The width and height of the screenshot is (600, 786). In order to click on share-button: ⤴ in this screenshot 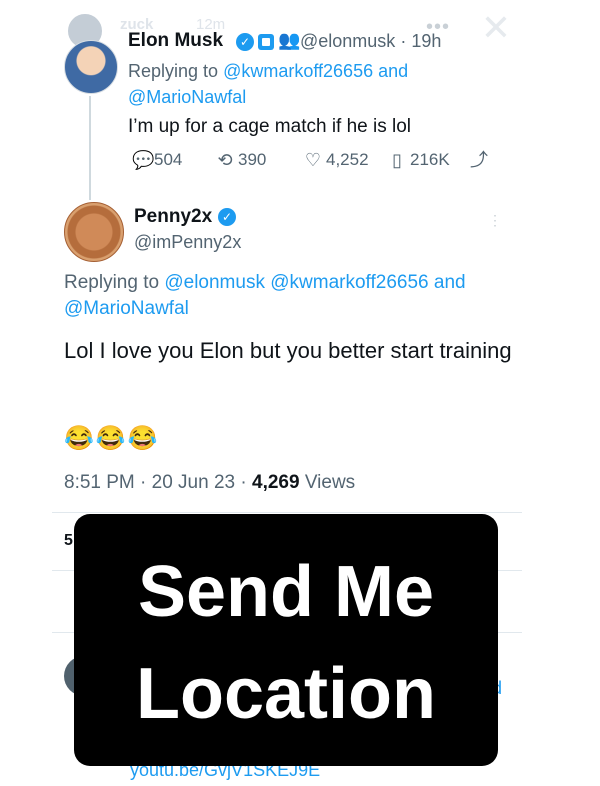, I will do `click(479, 160)`.